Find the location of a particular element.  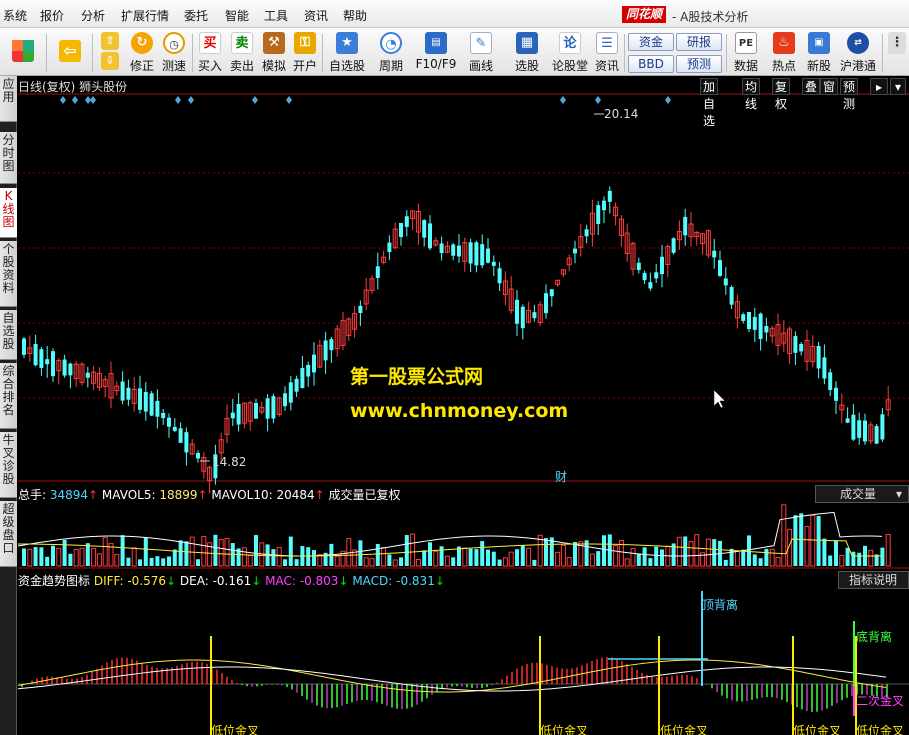

toolbar-sell-button: 卖 卖出 is located at coordinates (242, 52).